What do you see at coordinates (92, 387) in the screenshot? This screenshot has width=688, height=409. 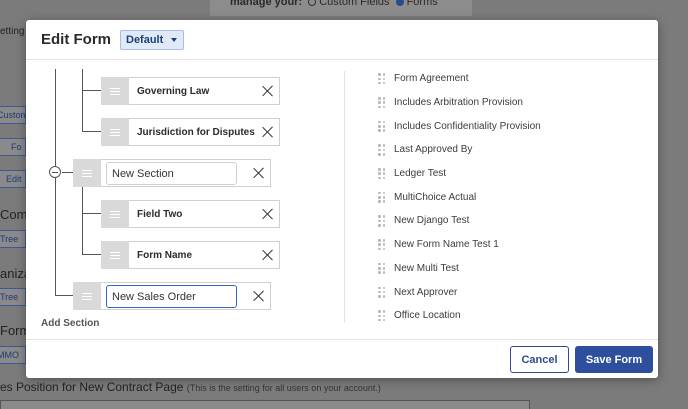 I see `bg-bottom-heading-text: es Position for New Contract Page` at bounding box center [92, 387].